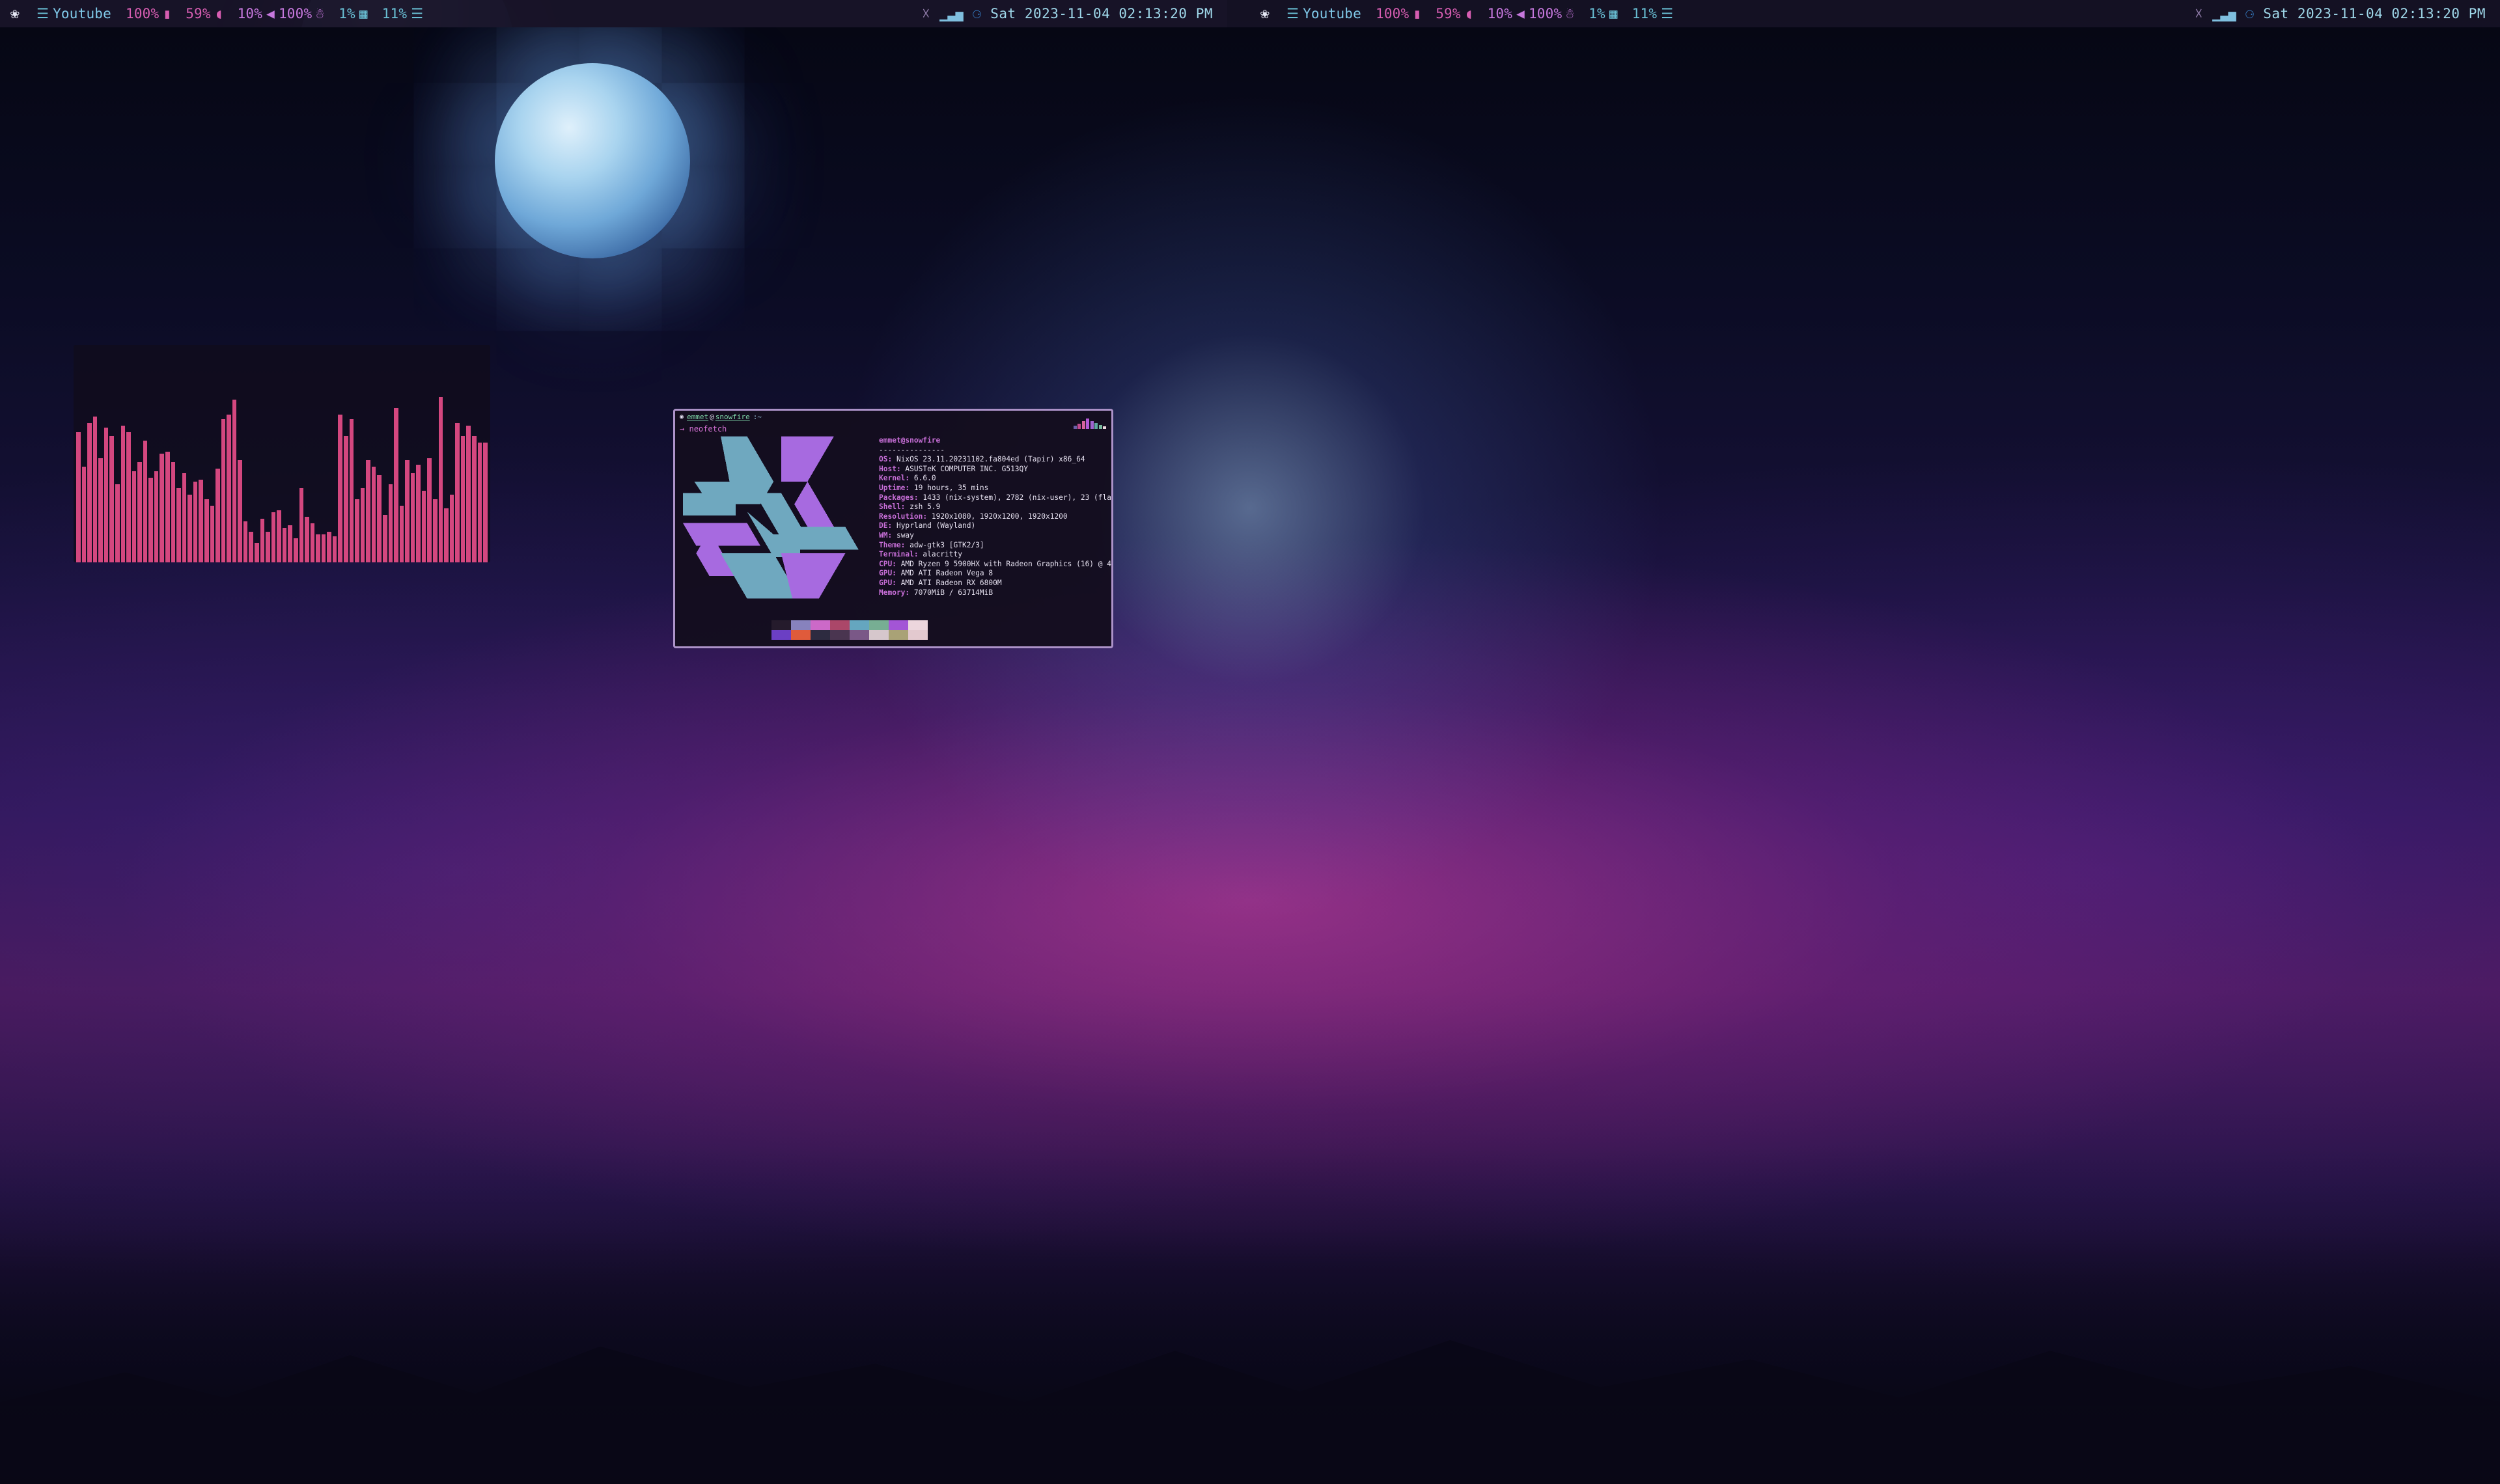  What do you see at coordinates (281, 13) in the screenshot?
I see `volume-module-3: 10% ◀ 100% ☃` at bounding box center [281, 13].